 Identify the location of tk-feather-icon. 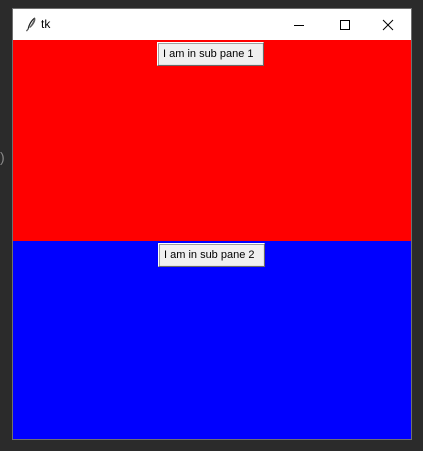
(31, 24).